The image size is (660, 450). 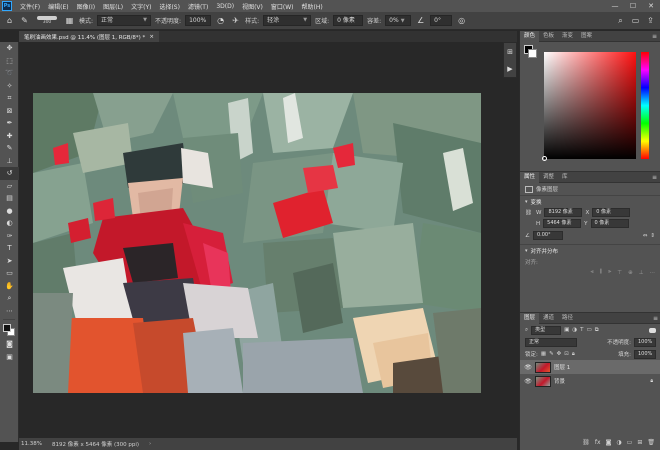 I want to click on menu-type: 文字(Y), so click(x=141, y=6).